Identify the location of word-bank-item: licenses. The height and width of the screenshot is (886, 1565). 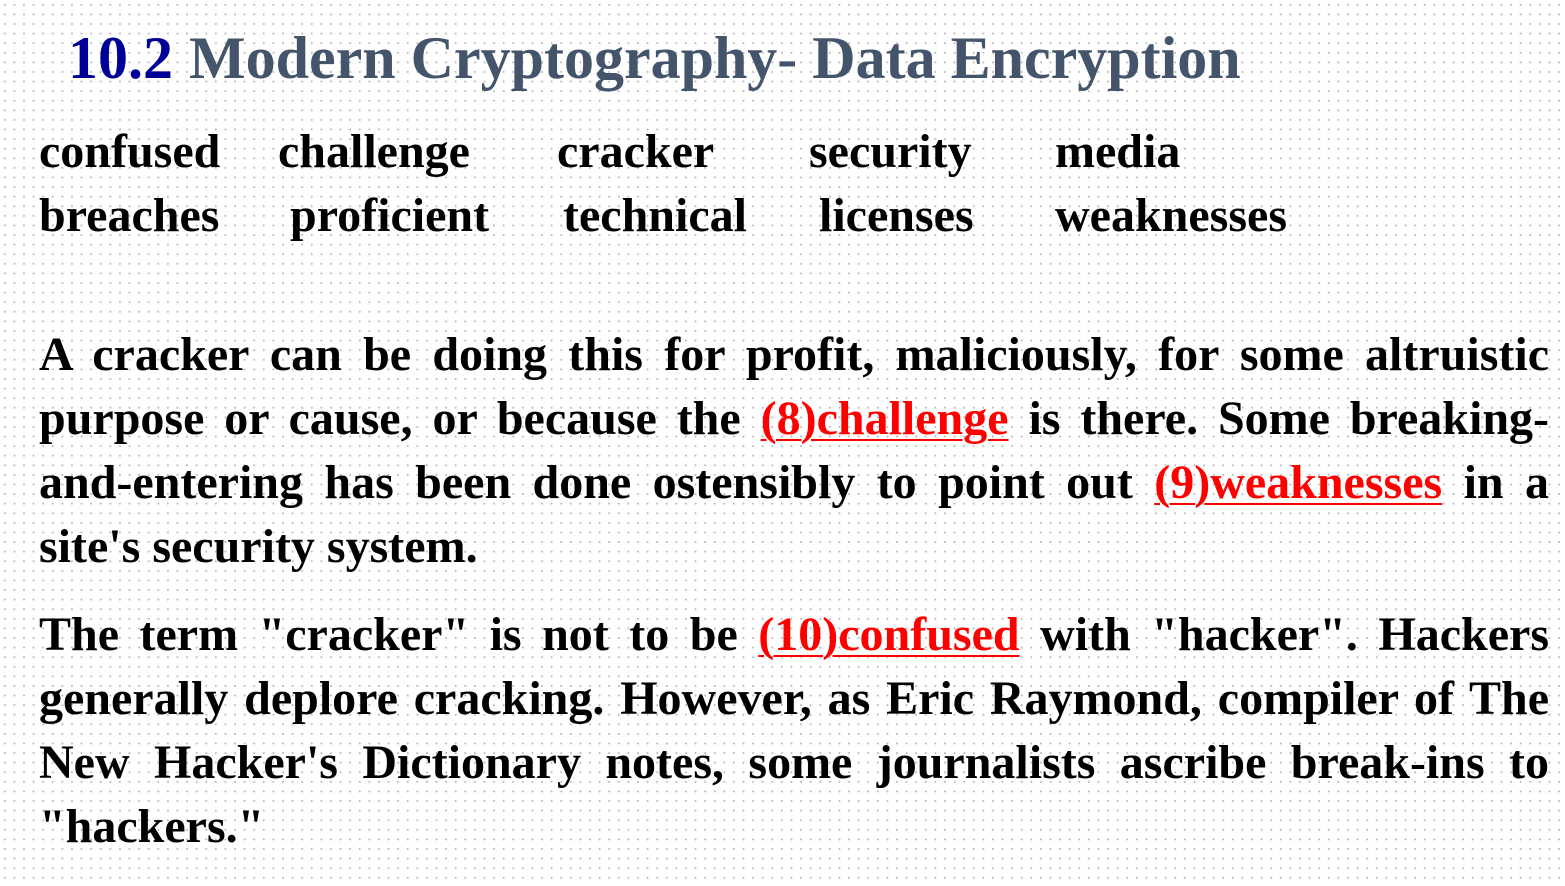
(896, 215).